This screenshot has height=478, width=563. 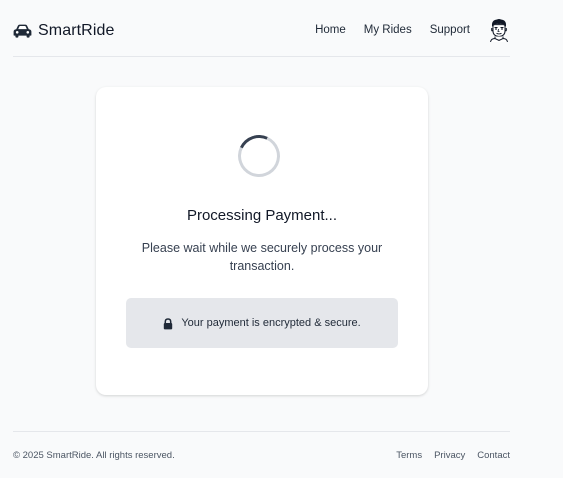 I want to click on copyright-text: © 2025 SmartRide. All rights reserved., so click(x=94, y=455).